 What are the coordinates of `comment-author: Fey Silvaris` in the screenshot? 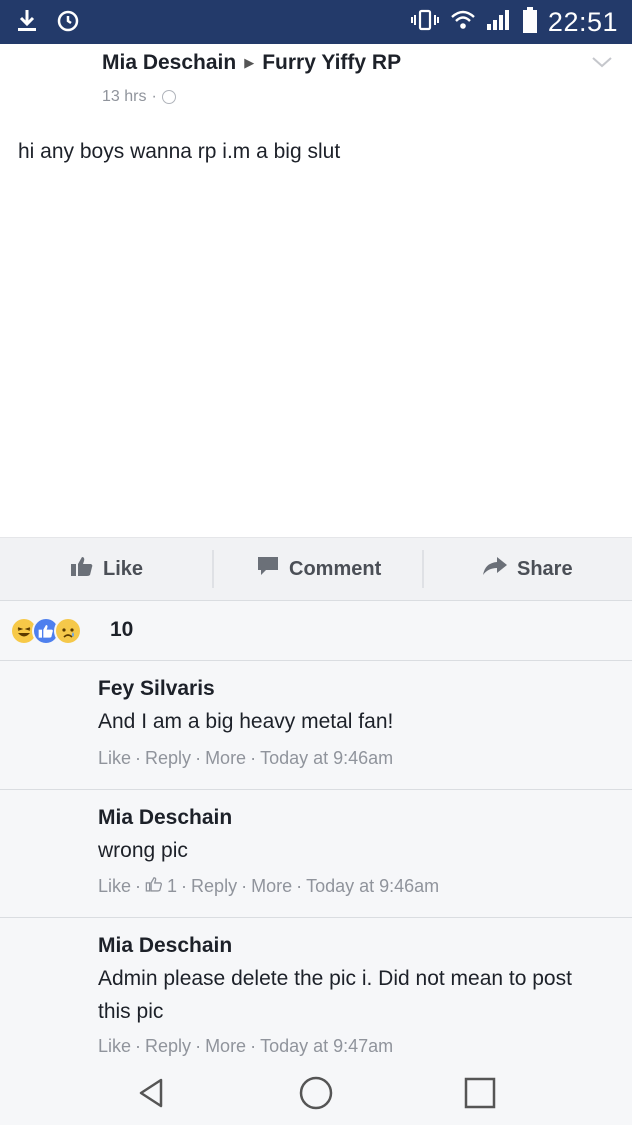 It's located at (156, 689).